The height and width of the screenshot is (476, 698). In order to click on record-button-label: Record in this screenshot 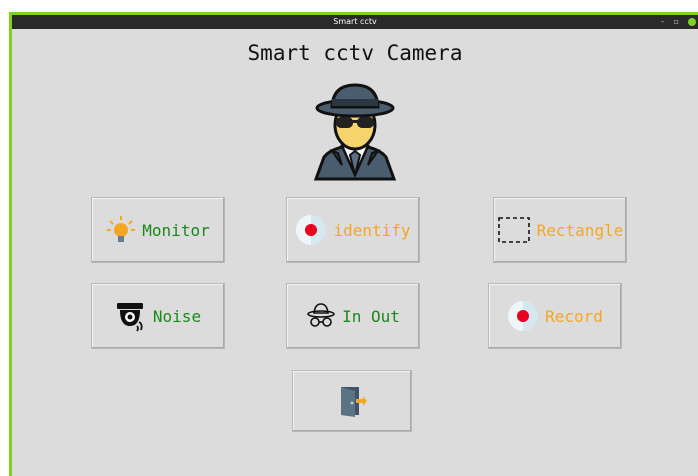, I will do `click(574, 316)`.